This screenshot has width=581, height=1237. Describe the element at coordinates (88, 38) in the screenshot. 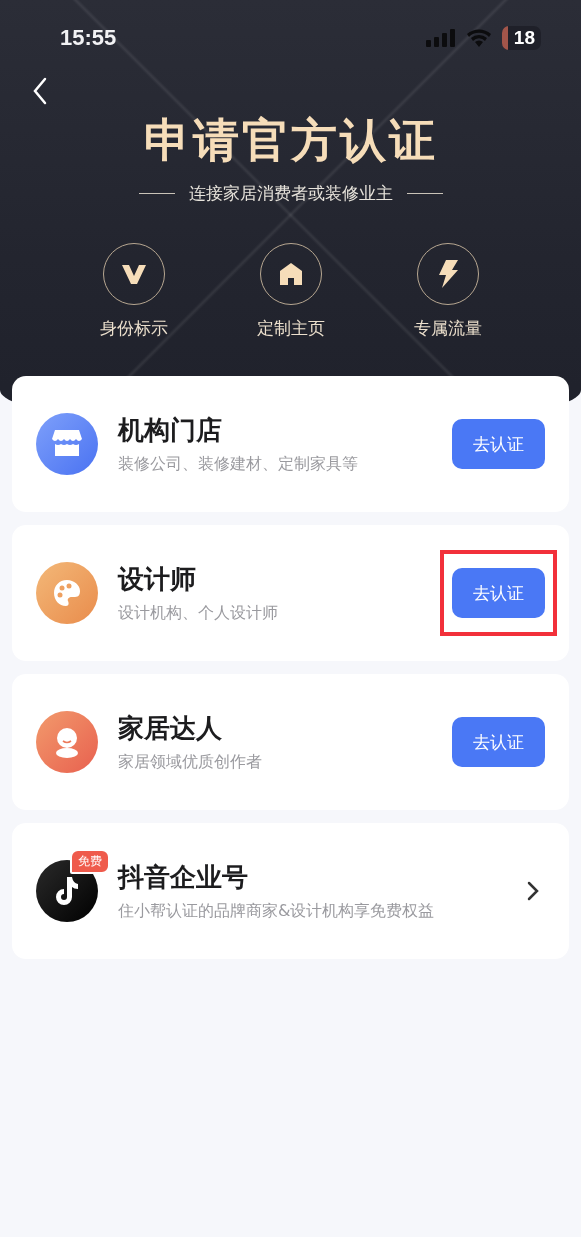

I see `status-time: 15:55` at that location.